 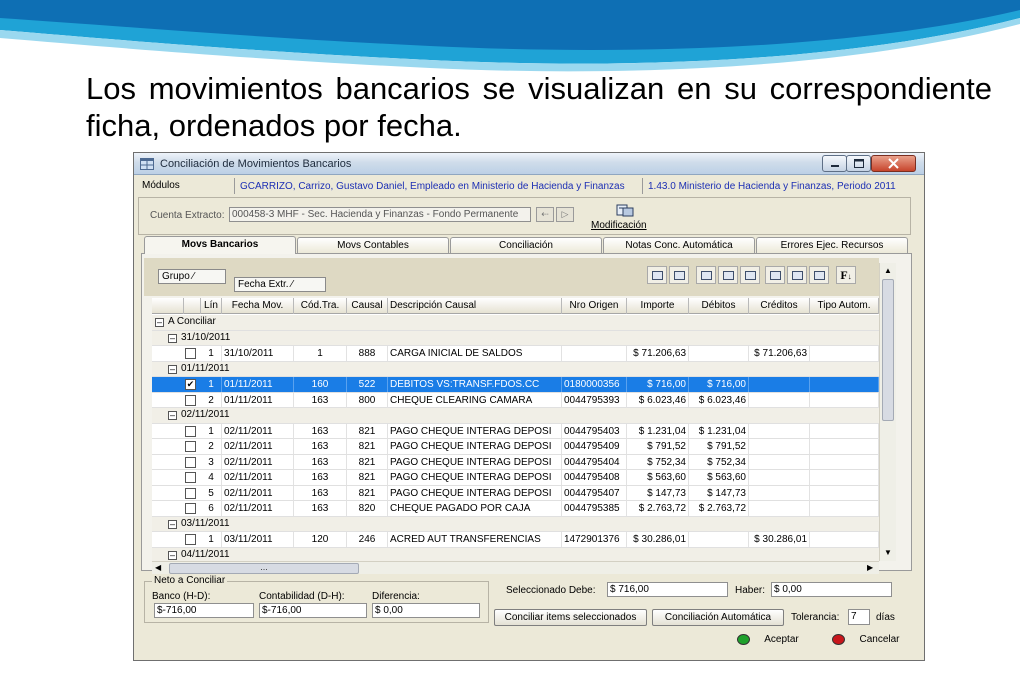 I want to click on group-label: 04/11/2011, so click(x=205, y=554).